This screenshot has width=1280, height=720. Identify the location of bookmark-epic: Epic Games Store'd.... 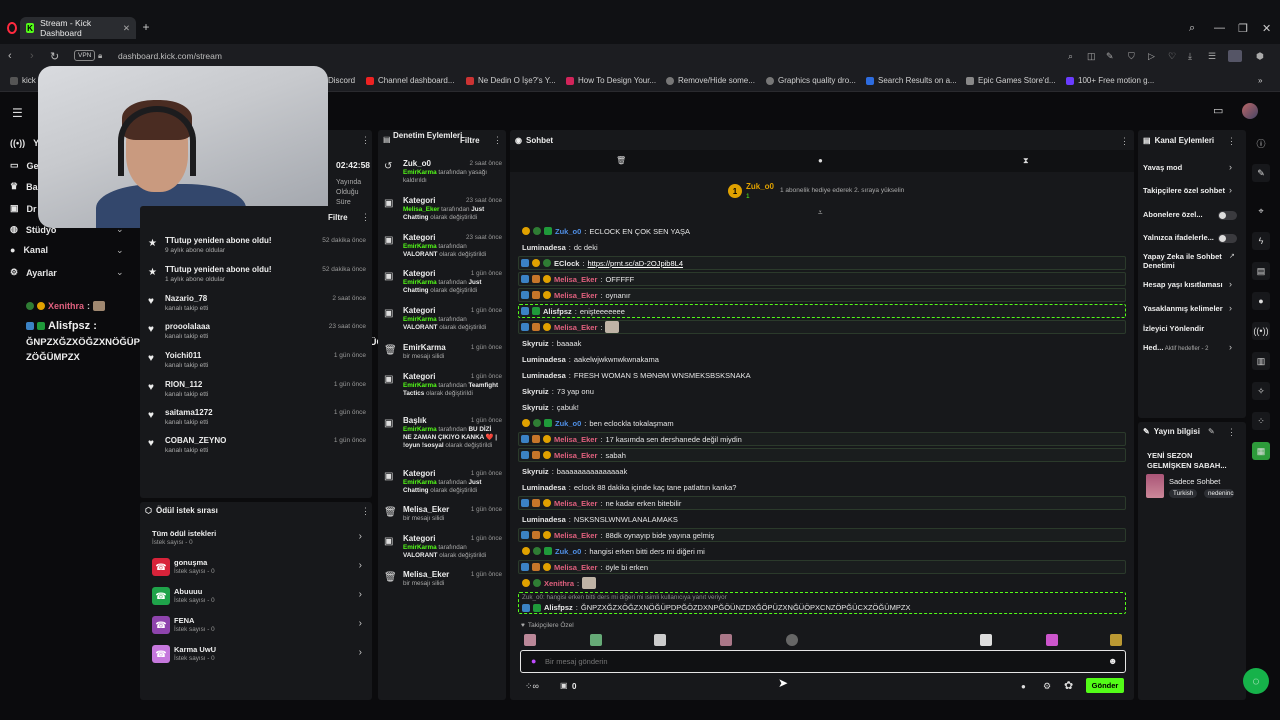
(1011, 80).